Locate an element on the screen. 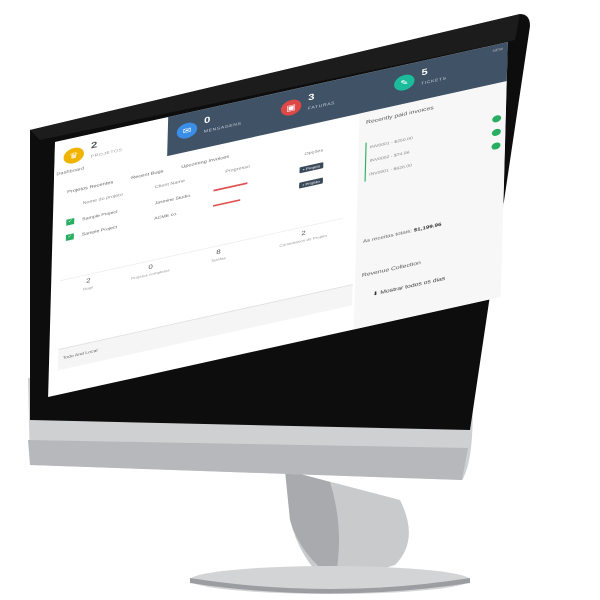  briefcase-icon: ▣ is located at coordinates (291, 107).